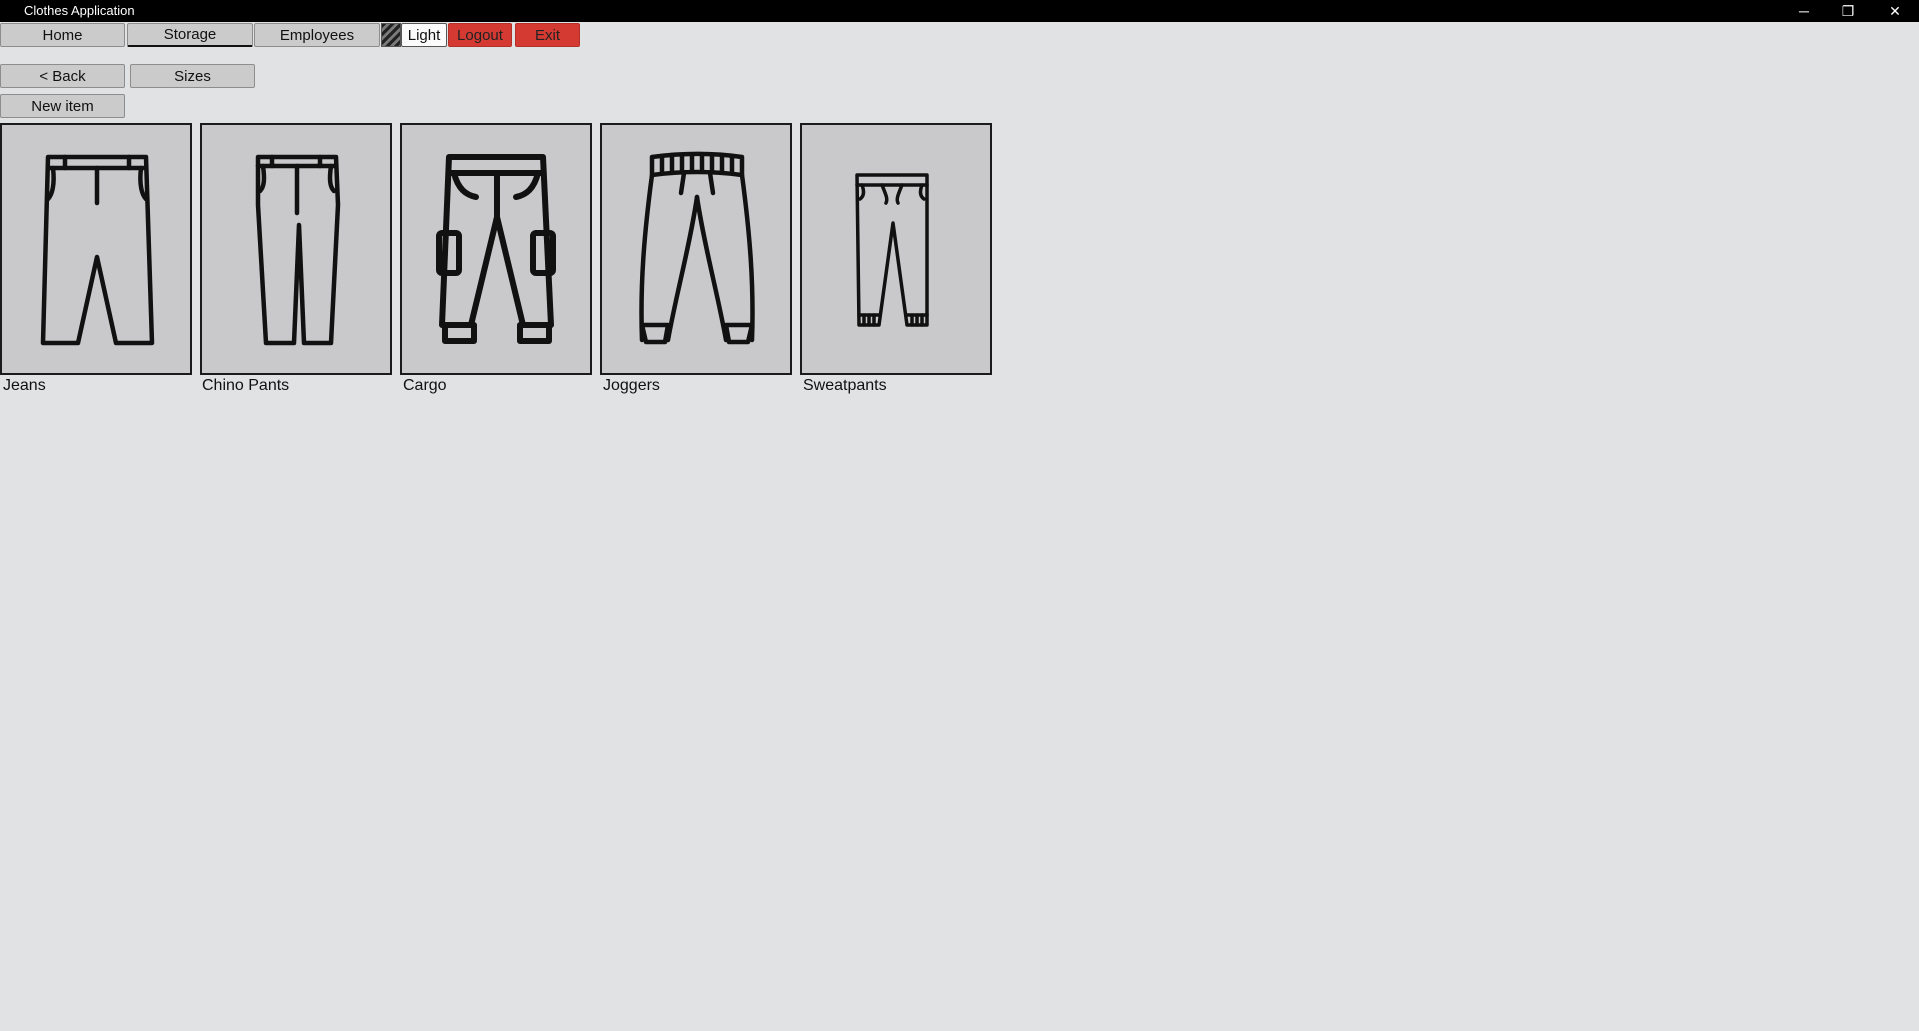 The height and width of the screenshot is (1031, 1919). Describe the element at coordinates (547, 35) in the screenshot. I see `exit-button: Exit` at that location.